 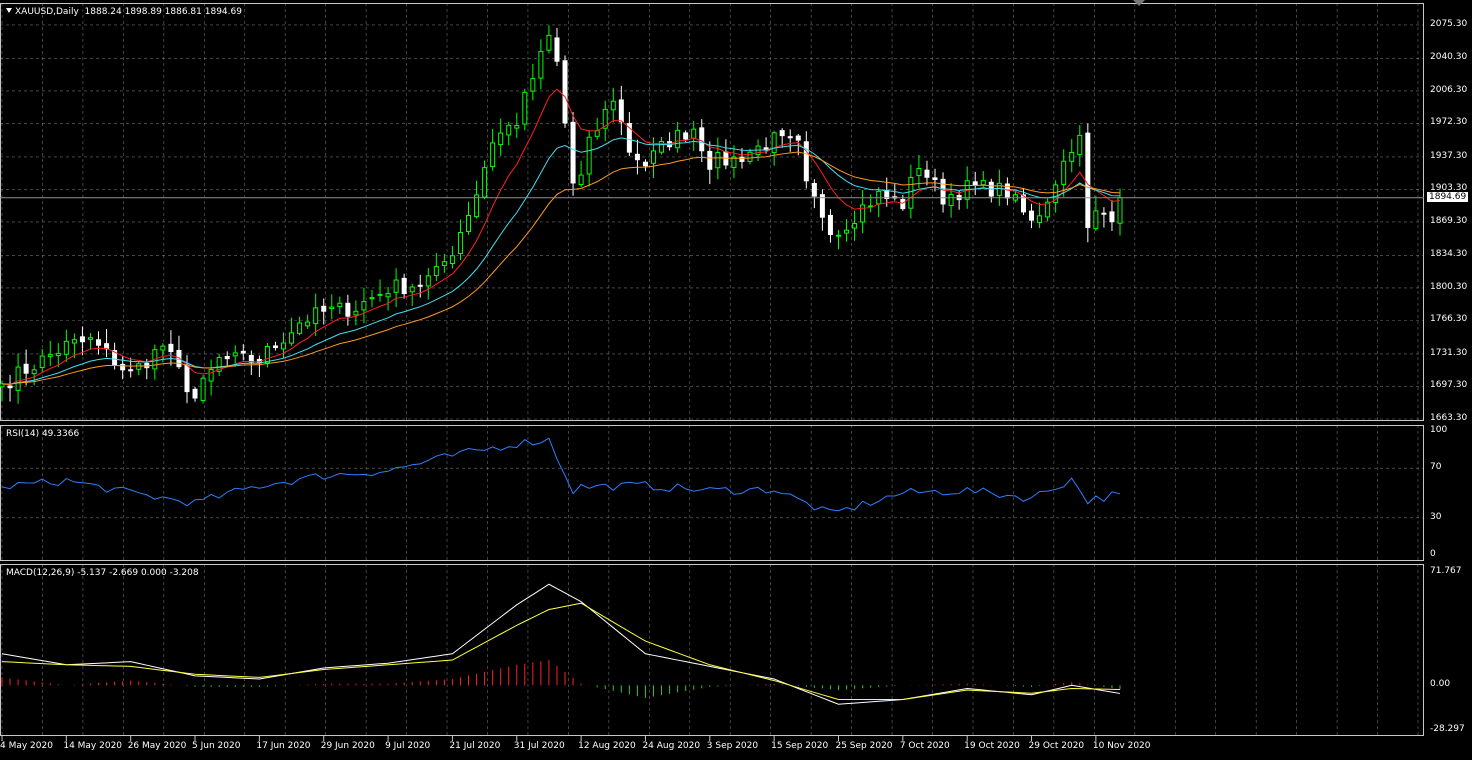 What do you see at coordinates (216, 746) in the screenshot?
I see `time-axis-label: 5 Jun 2020` at bounding box center [216, 746].